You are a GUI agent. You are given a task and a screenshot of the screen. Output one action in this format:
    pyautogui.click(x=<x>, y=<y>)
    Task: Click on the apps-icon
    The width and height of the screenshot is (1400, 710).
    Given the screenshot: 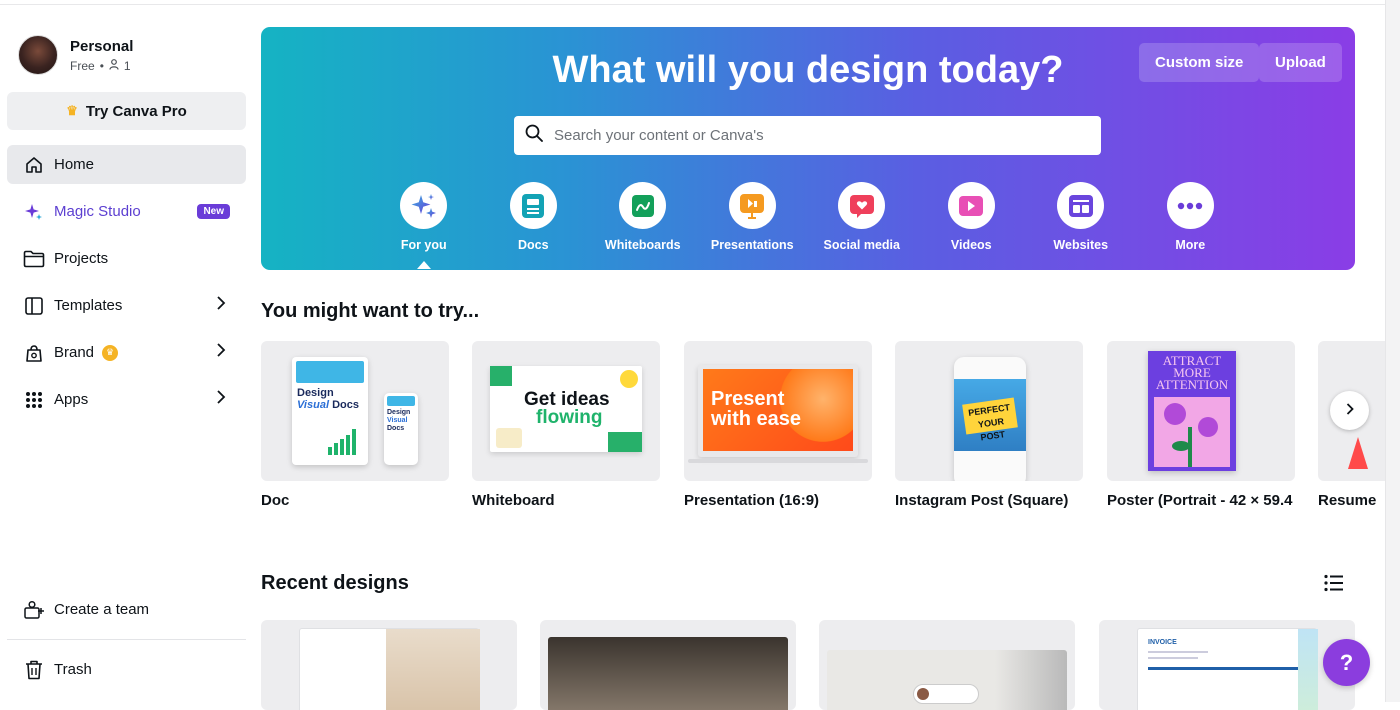 What is the action you would take?
    pyautogui.click(x=34, y=400)
    